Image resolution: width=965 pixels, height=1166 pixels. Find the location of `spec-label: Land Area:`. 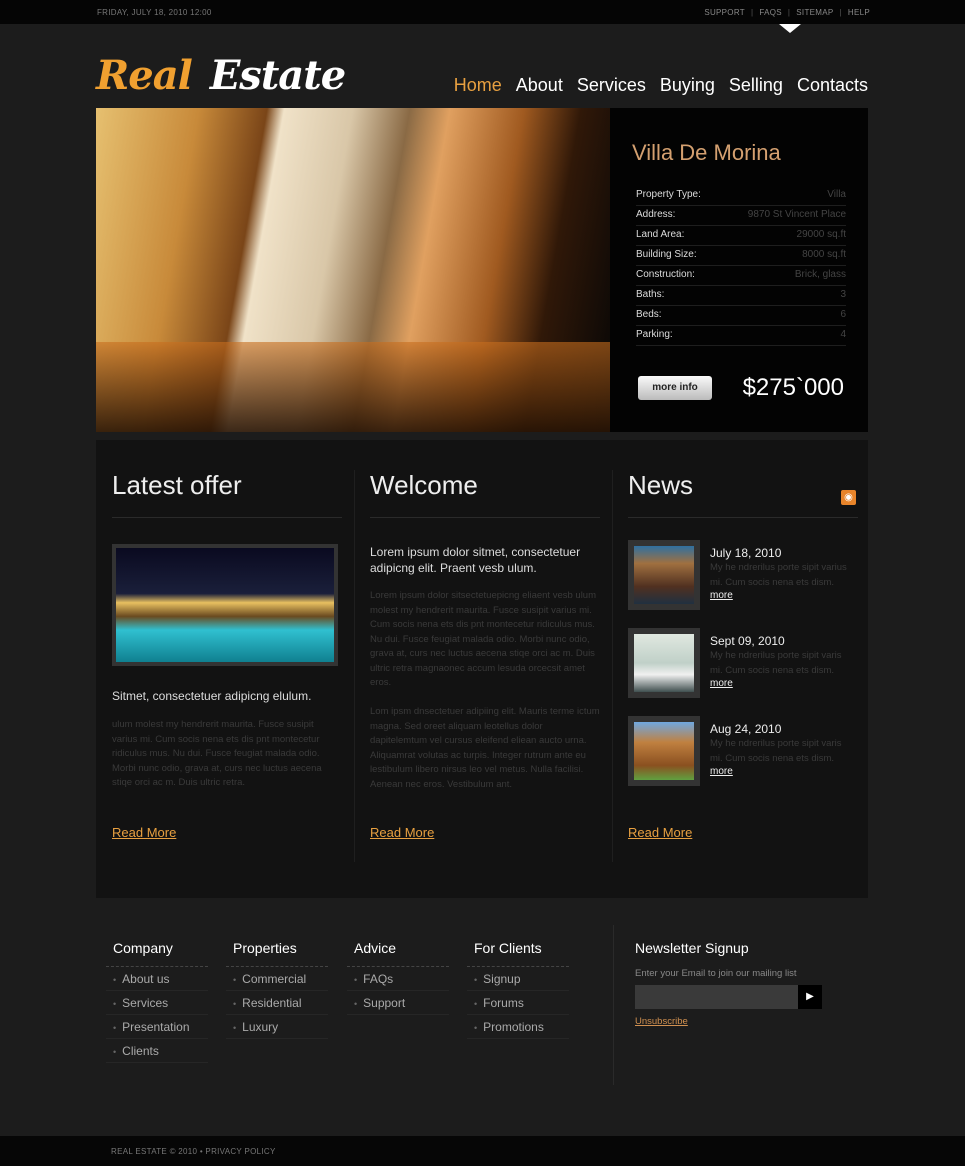

spec-label: Land Area: is located at coordinates (660, 234).